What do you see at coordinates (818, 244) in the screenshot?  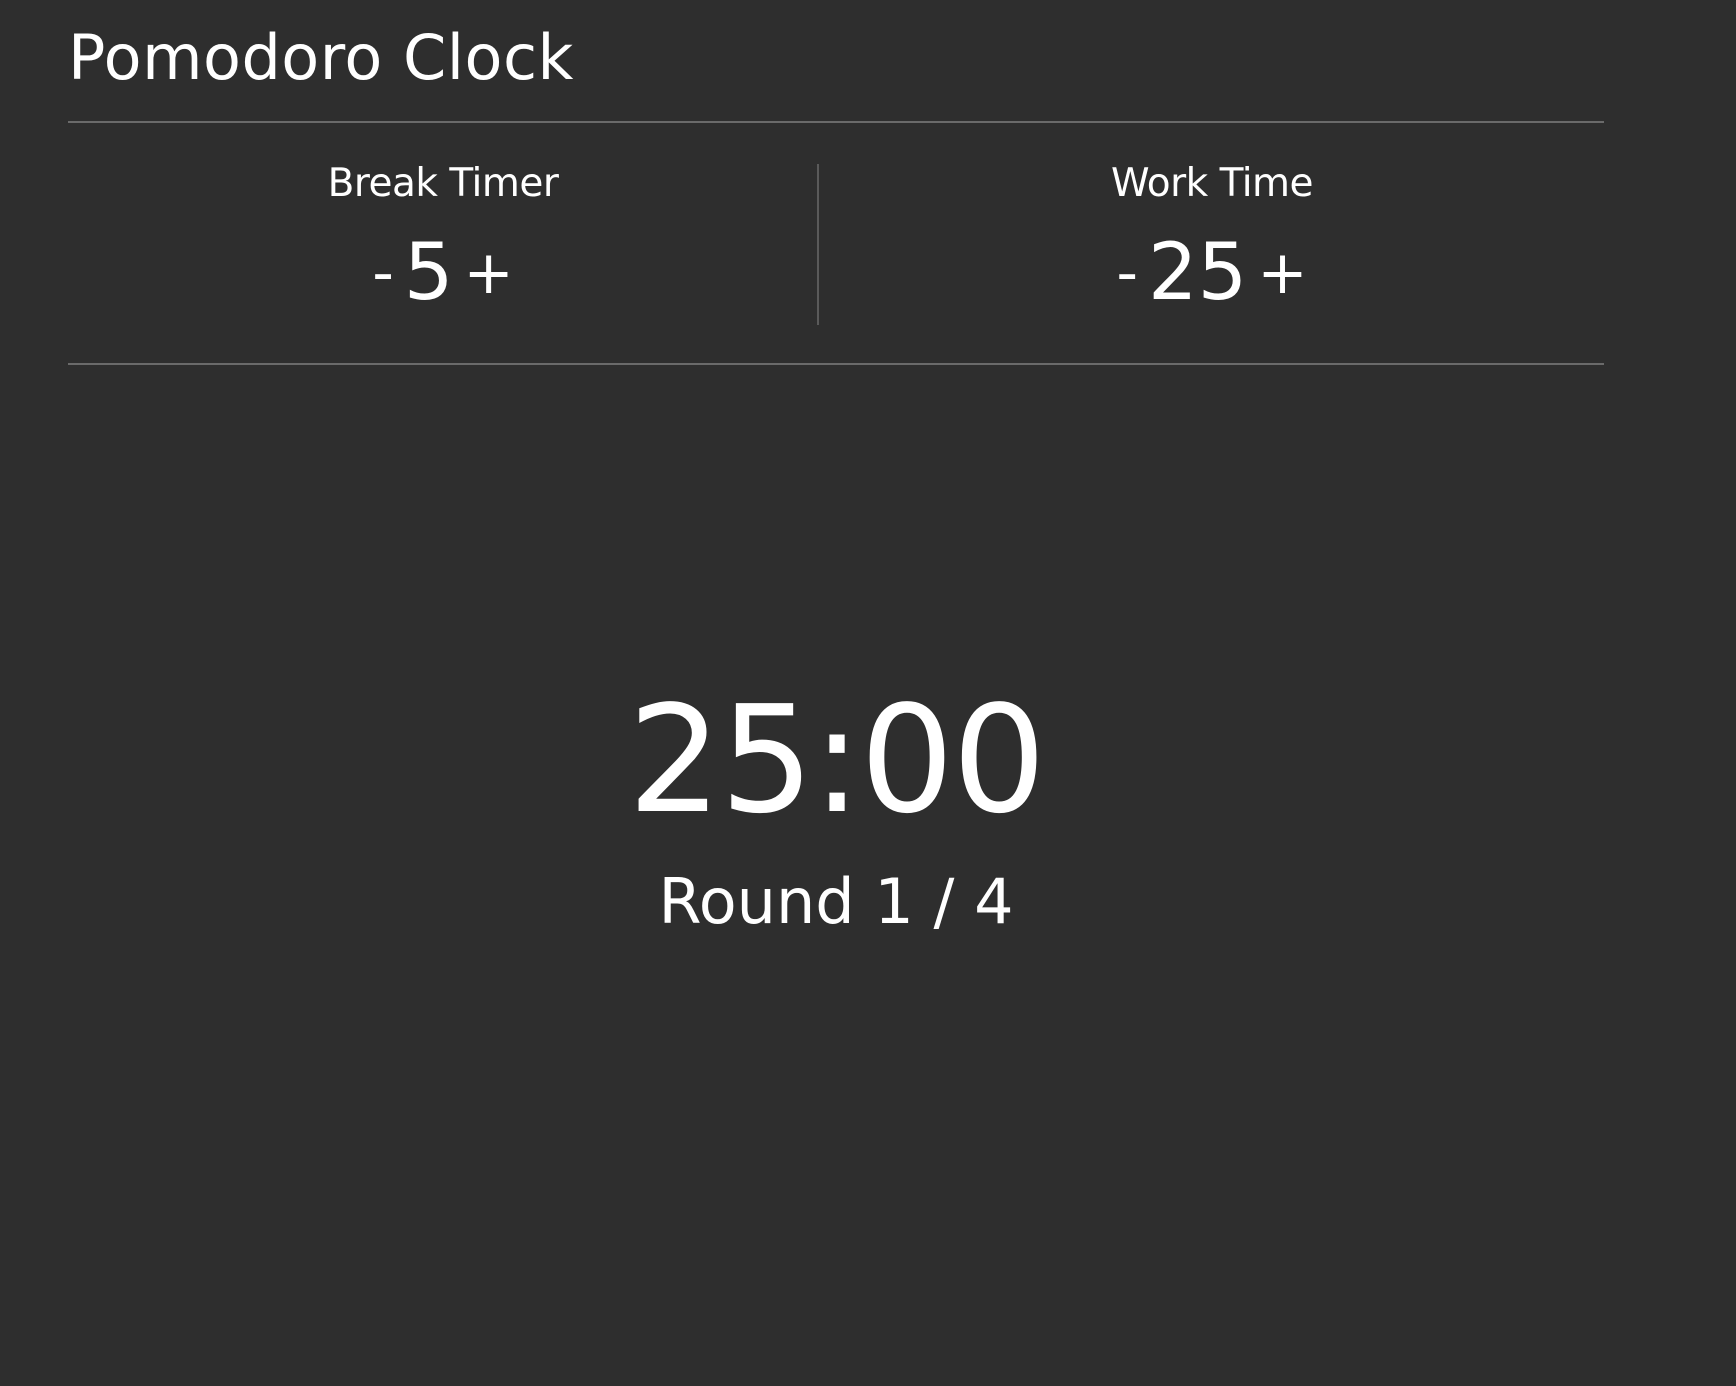 I see `settings-vertical-divider` at bounding box center [818, 244].